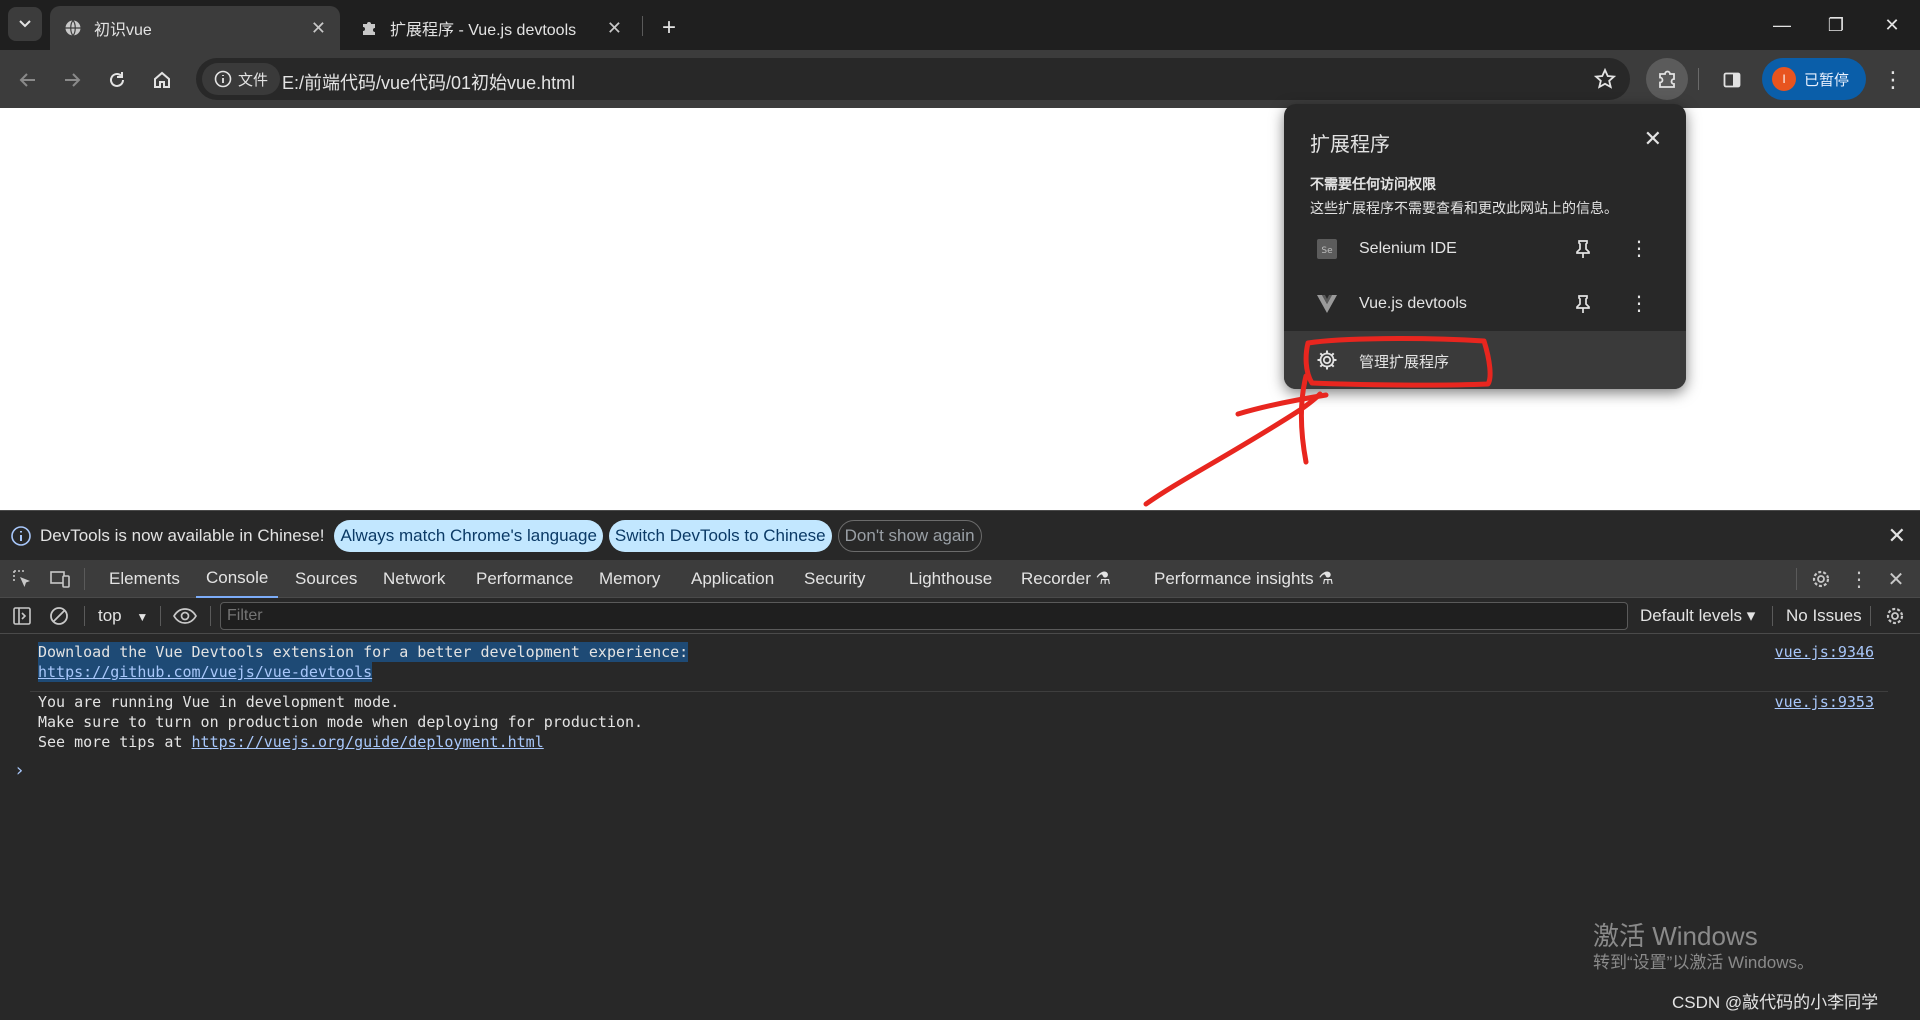 The width and height of the screenshot is (1920, 1020). I want to click on inspect-element-icon, so click(22, 579).